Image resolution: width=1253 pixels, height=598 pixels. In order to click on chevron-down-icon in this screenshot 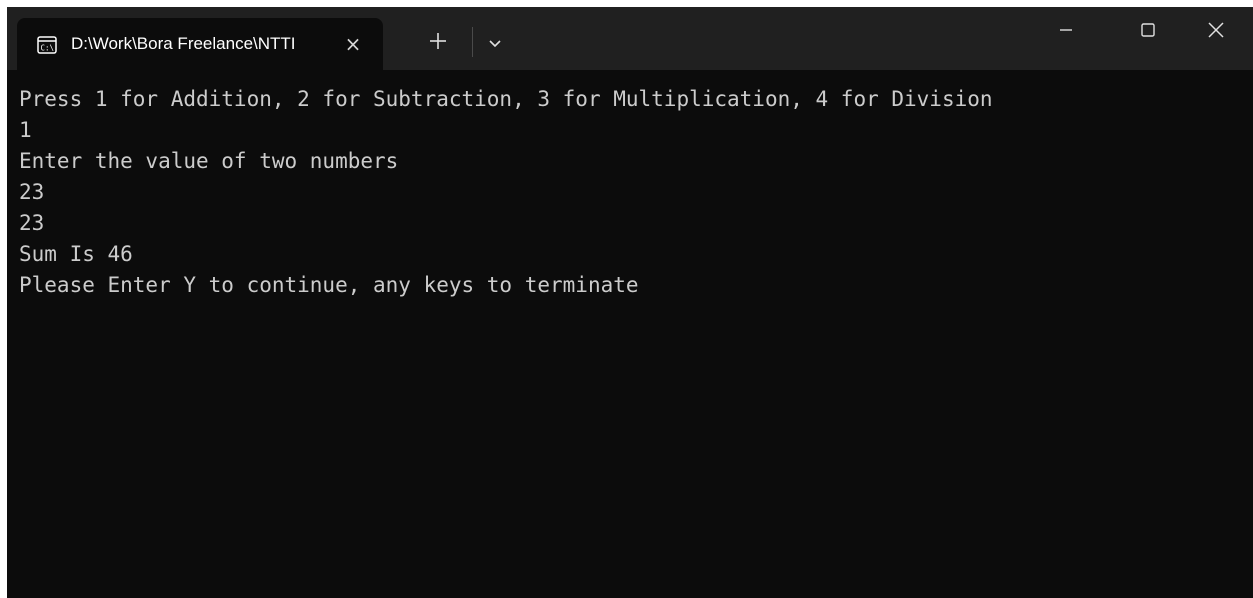, I will do `click(495, 43)`.